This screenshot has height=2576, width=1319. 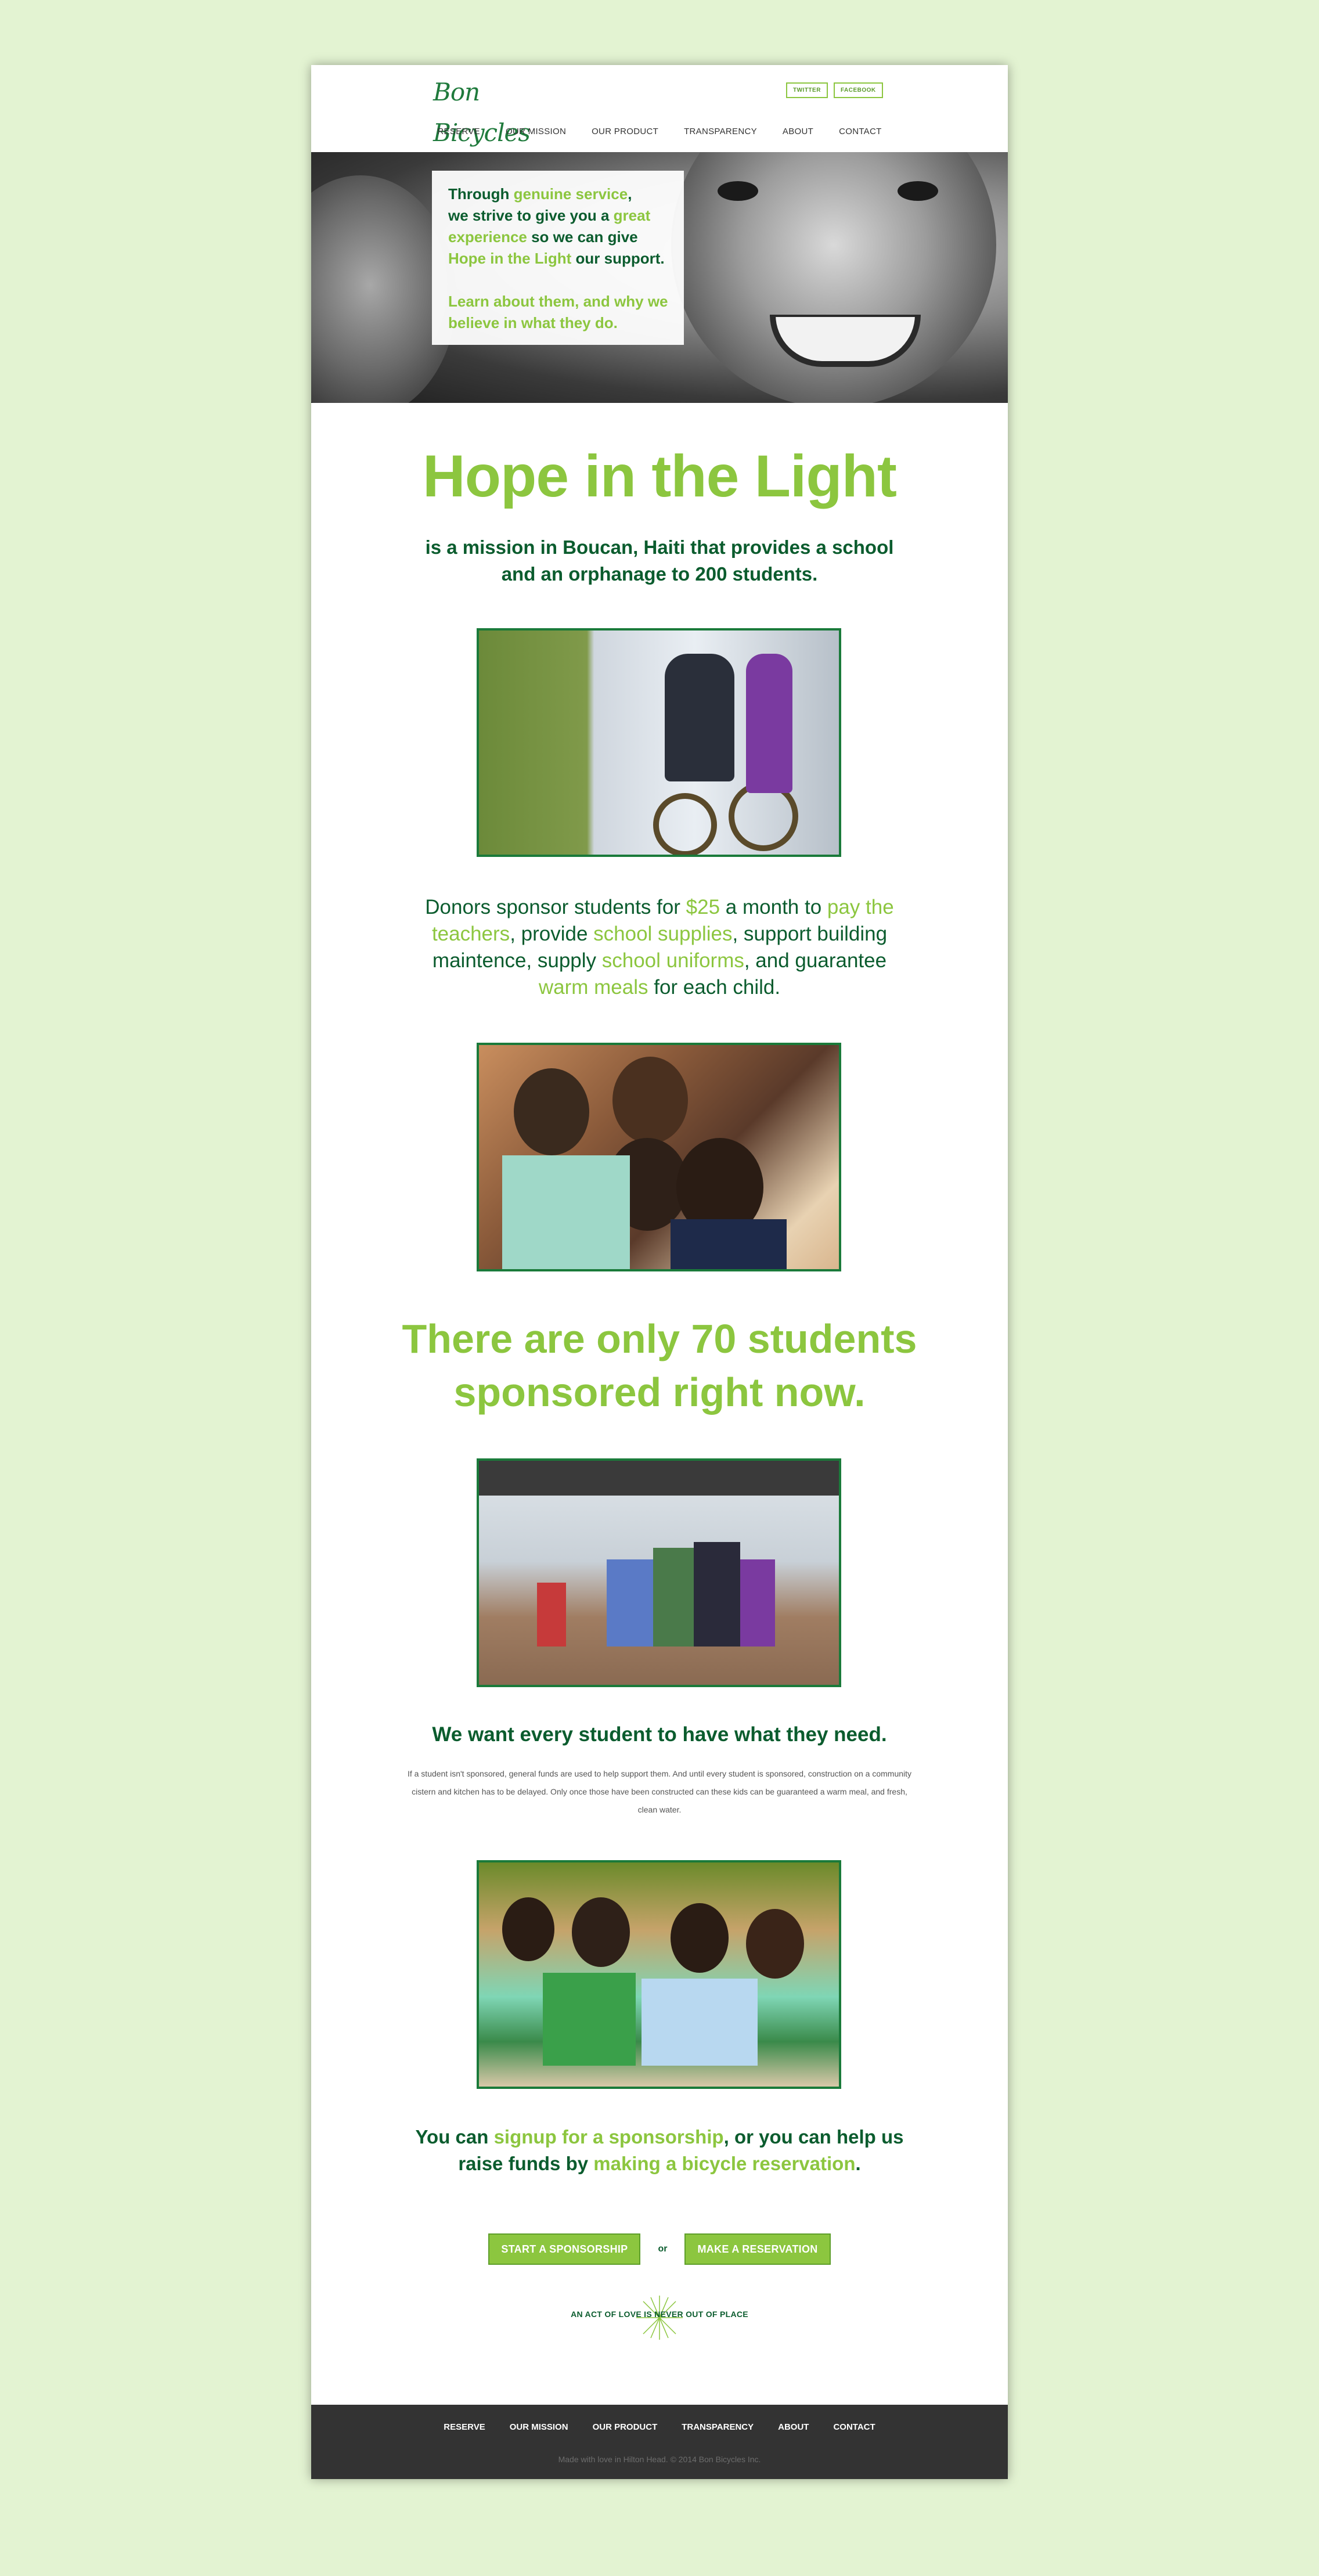 What do you see at coordinates (618, 258) in the screenshot?
I see `hero-text: our support.` at bounding box center [618, 258].